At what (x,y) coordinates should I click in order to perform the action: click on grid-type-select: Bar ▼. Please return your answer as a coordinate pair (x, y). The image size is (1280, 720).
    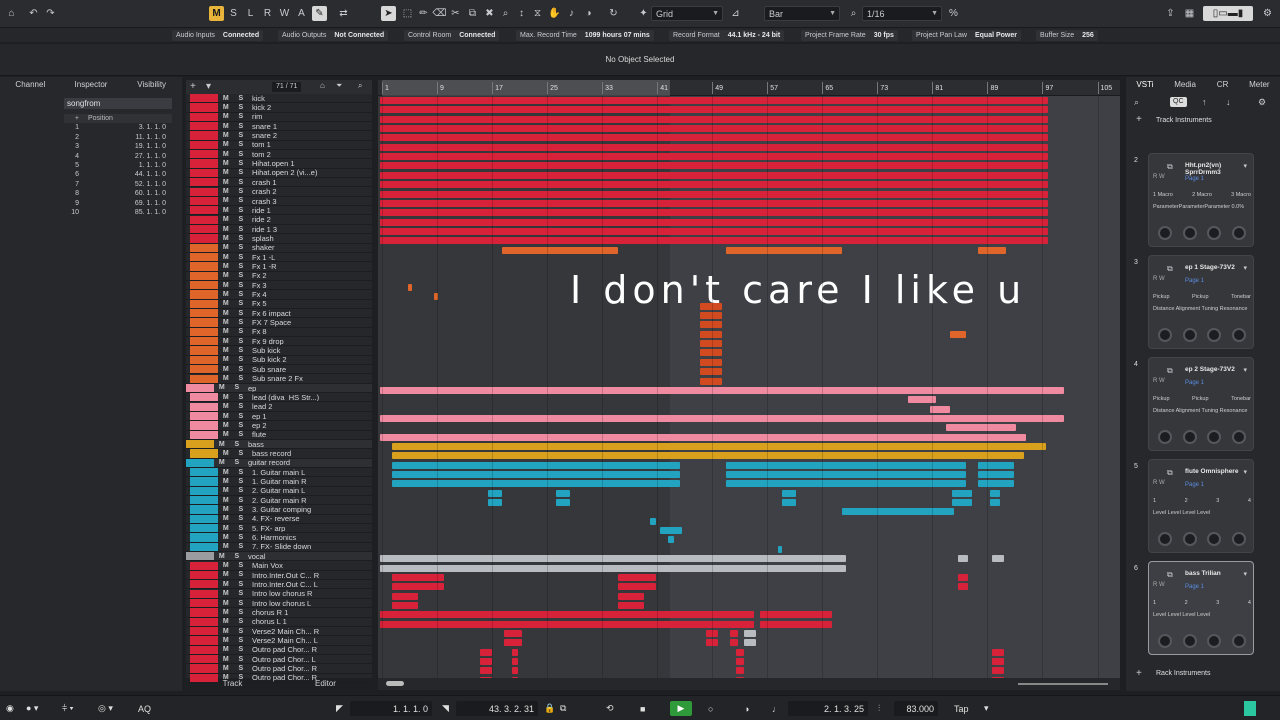
    Looking at the image, I should click on (802, 13).